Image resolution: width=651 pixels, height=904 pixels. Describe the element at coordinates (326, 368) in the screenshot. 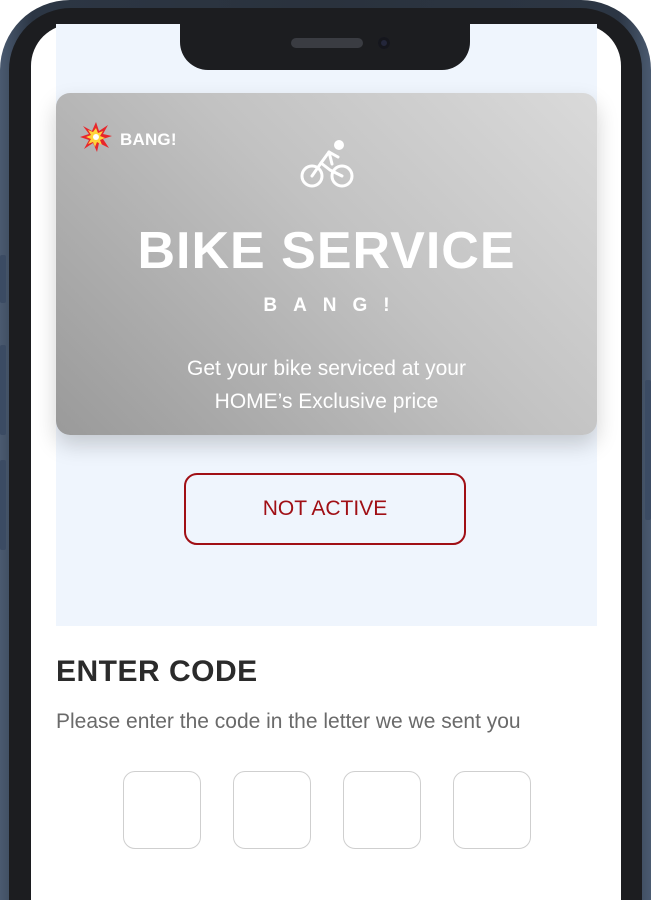

I see `promo-description-line-1: Get your bike serviced at your` at that location.